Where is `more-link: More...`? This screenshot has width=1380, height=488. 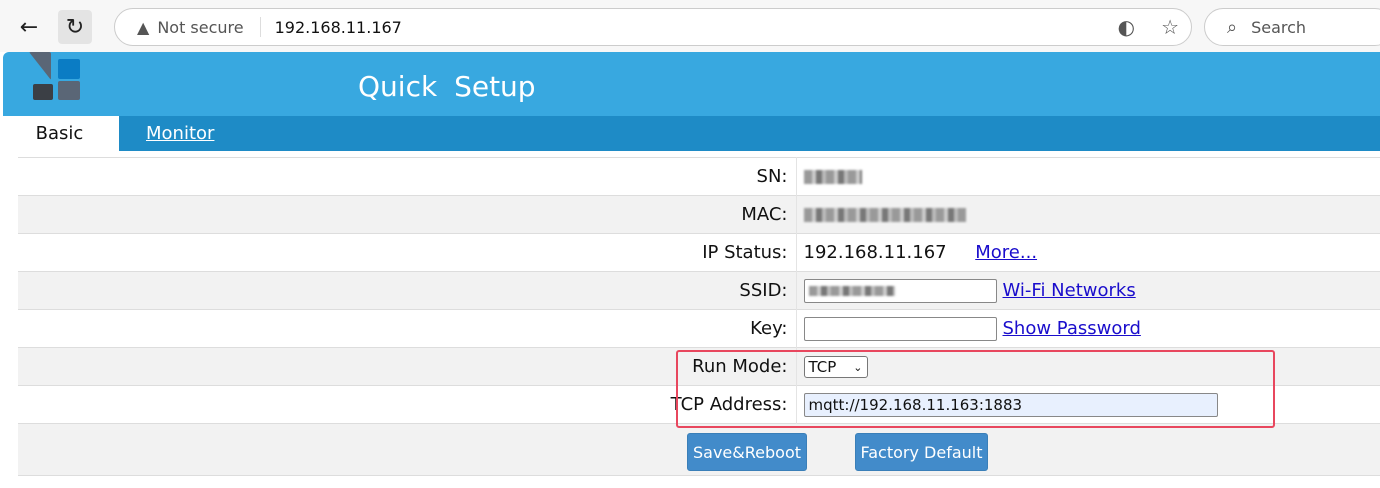
more-link: More... is located at coordinates (1006, 252).